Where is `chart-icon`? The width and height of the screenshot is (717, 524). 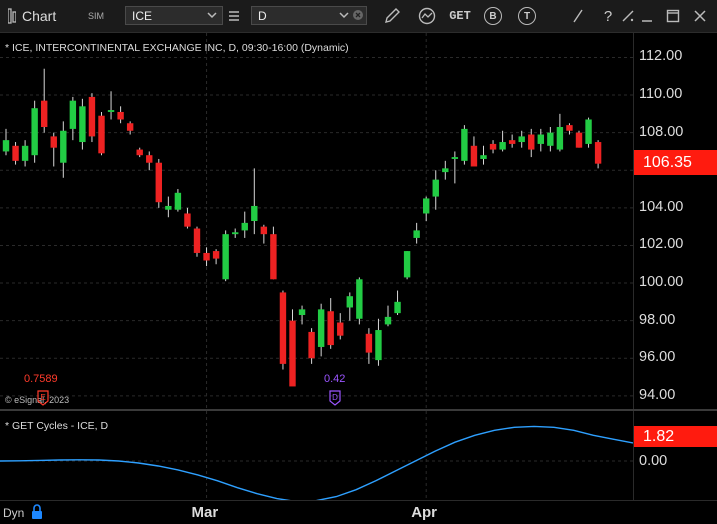
chart-icon is located at coordinates (12, 16).